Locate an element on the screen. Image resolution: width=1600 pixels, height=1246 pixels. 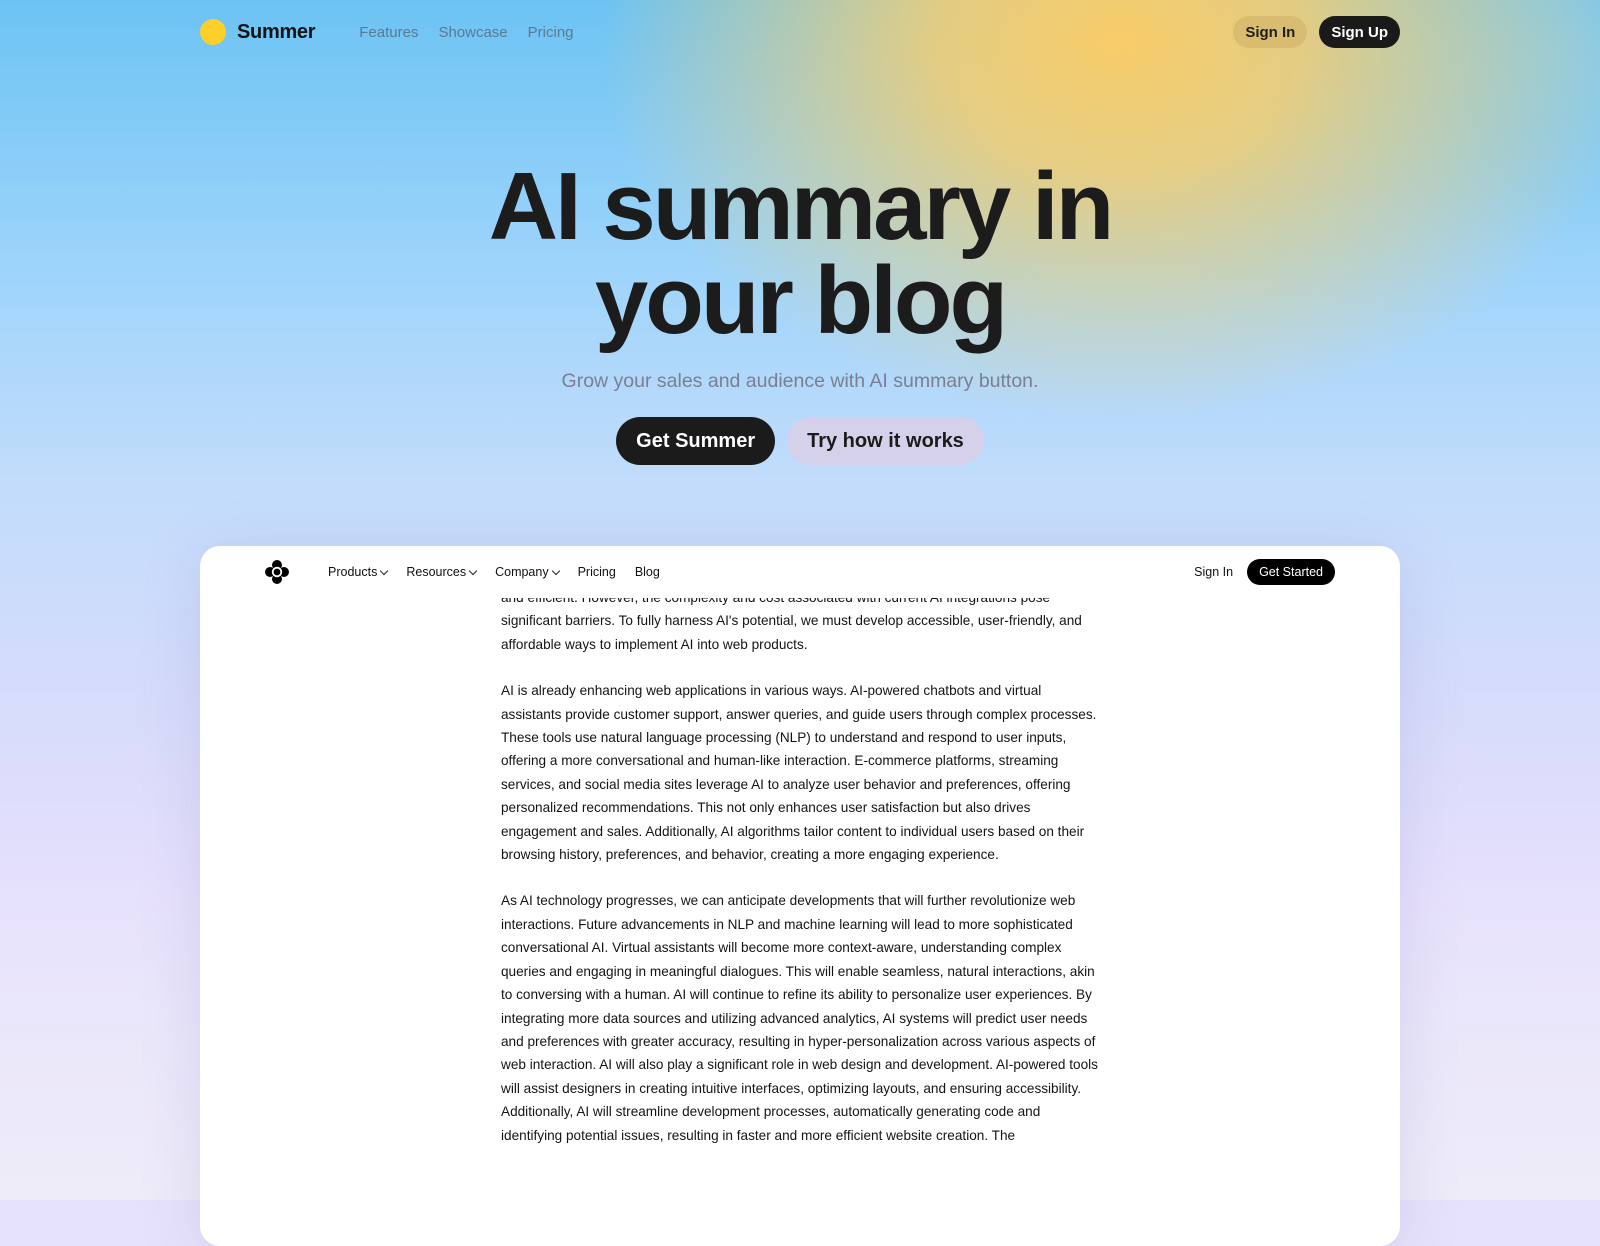
hero-cta-group: Get Summer Try how it works is located at coordinates (800, 441).